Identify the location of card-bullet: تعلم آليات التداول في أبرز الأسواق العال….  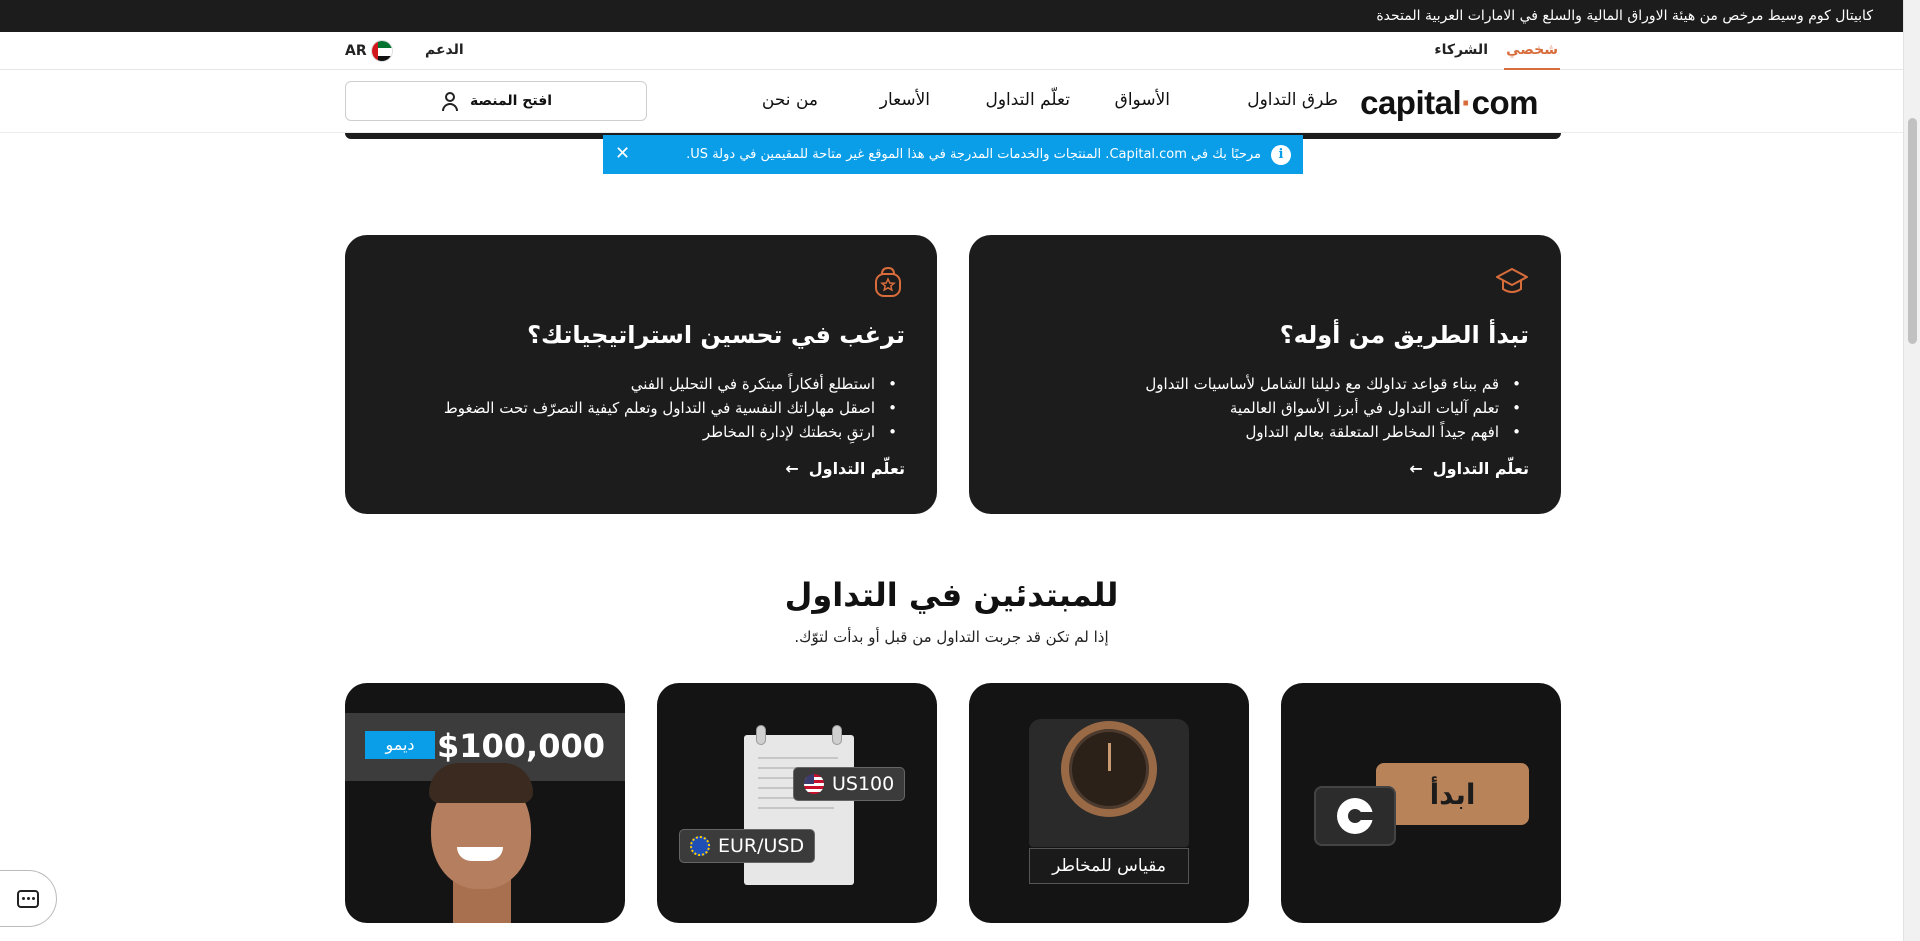
(1337, 408).